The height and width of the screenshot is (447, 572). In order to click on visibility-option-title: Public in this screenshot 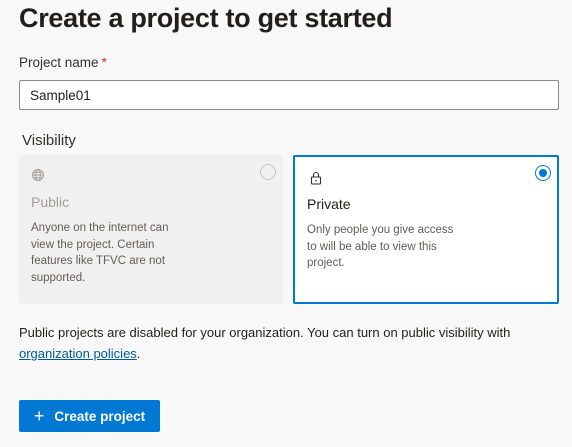, I will do `click(50, 202)`.